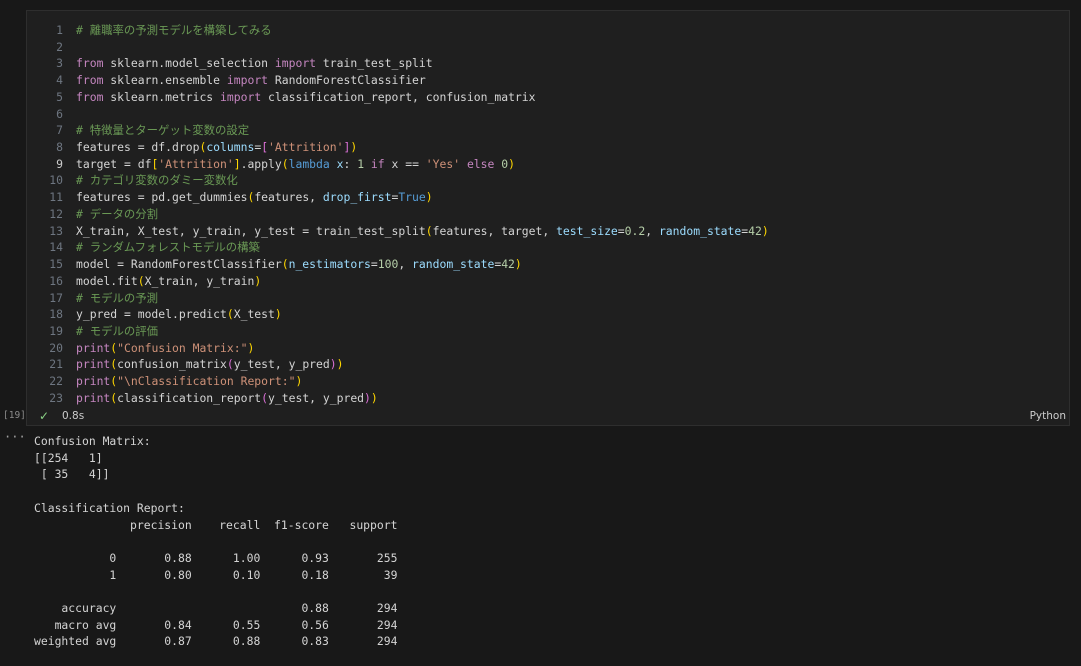 The height and width of the screenshot is (666, 1081). I want to click on token-comment: # 特徴量とターゲット変数の設定, so click(163, 130).